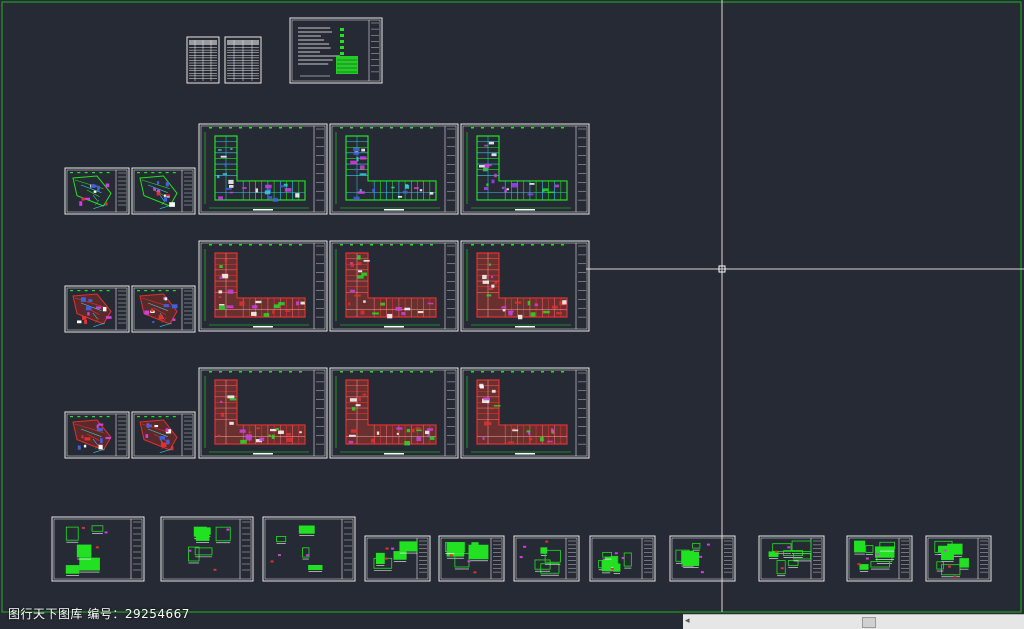  Describe the element at coordinates (853, 621) in the screenshot. I see `horizontal-scrollbar: ◂` at that location.